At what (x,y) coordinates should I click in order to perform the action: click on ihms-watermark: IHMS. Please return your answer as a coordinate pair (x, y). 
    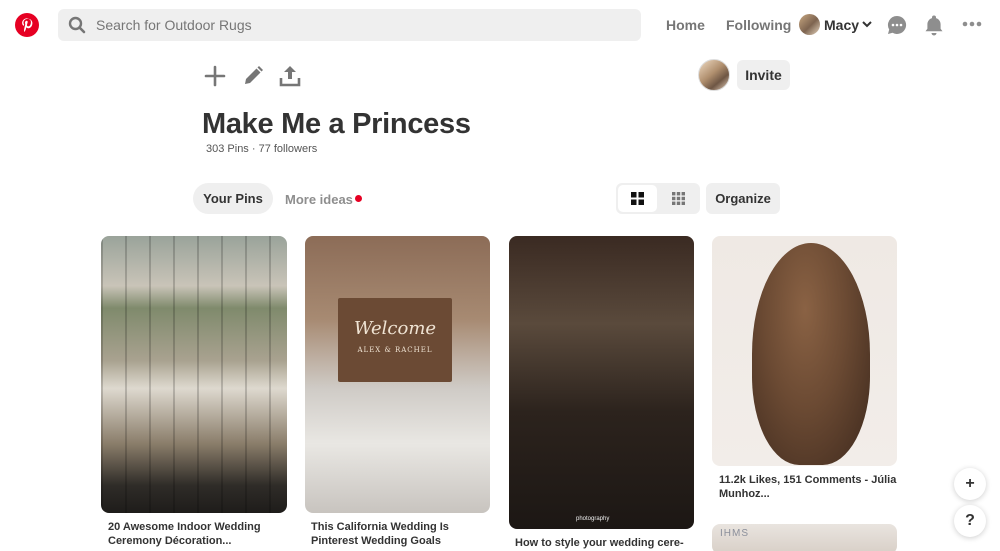
    Looking at the image, I should click on (734, 533).